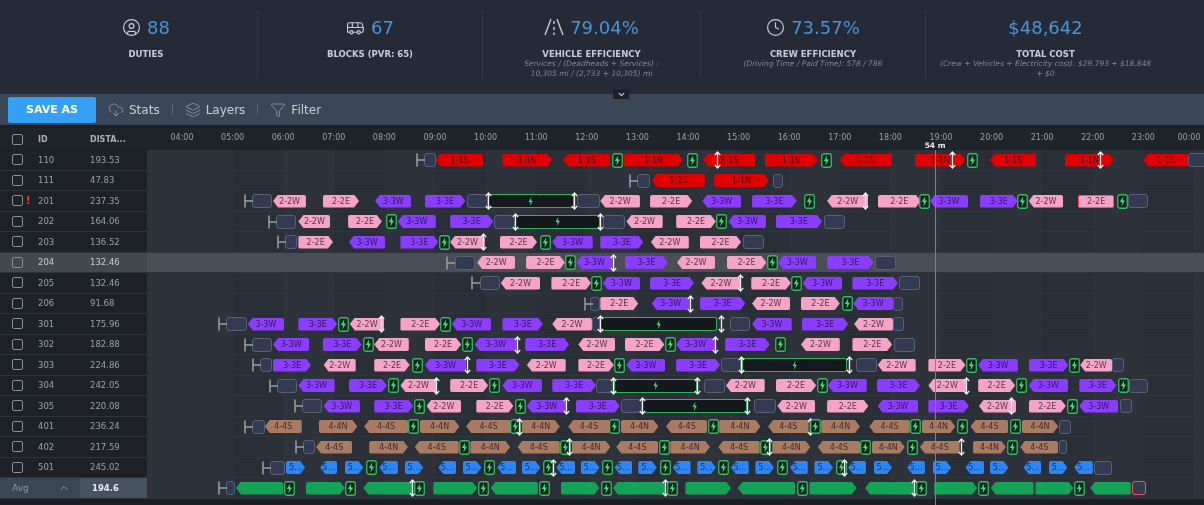 The image size is (1204, 505). Describe the element at coordinates (653, 160) in the screenshot. I see `trip-bar: 1-1N` at that location.